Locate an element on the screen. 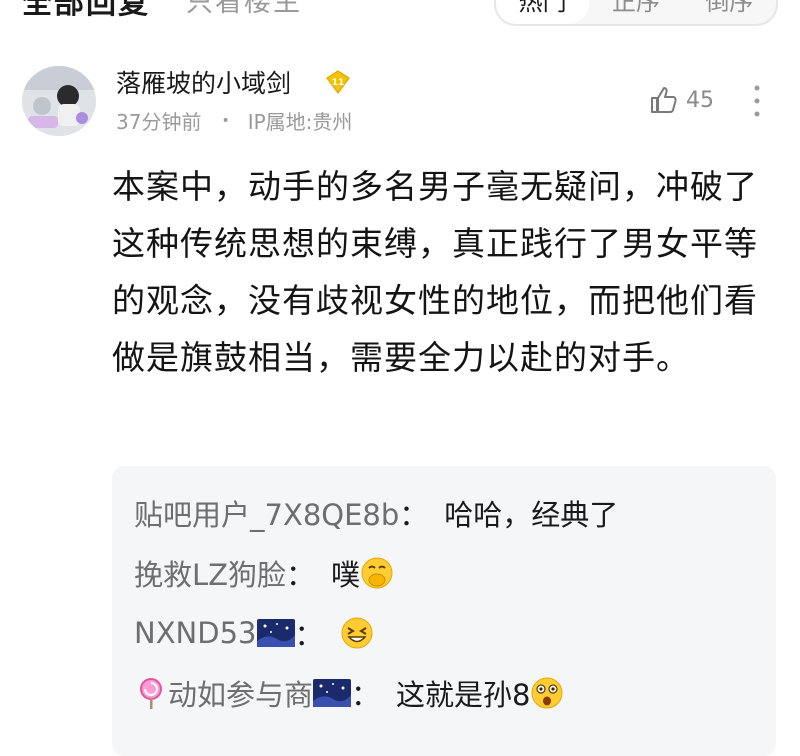 This screenshot has height=756, width=800. reply-username: 动如参与商 is located at coordinates (240, 693).